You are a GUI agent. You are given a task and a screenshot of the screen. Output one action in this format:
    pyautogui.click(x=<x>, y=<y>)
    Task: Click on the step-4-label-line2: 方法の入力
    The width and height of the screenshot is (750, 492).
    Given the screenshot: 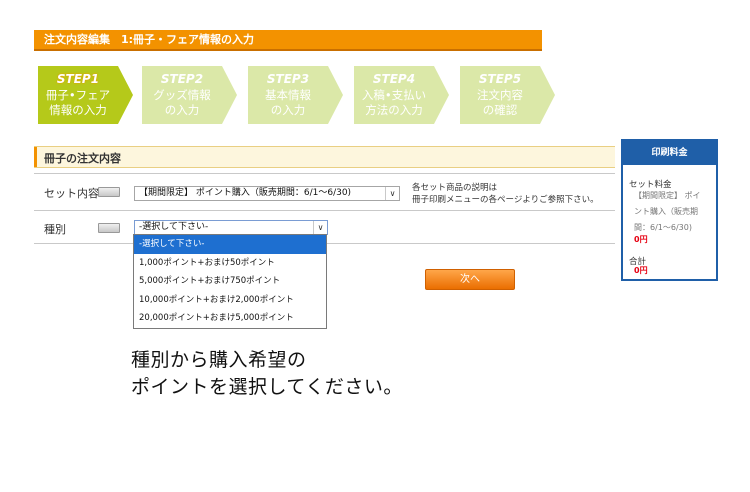 What is the action you would take?
    pyautogui.click(x=394, y=110)
    